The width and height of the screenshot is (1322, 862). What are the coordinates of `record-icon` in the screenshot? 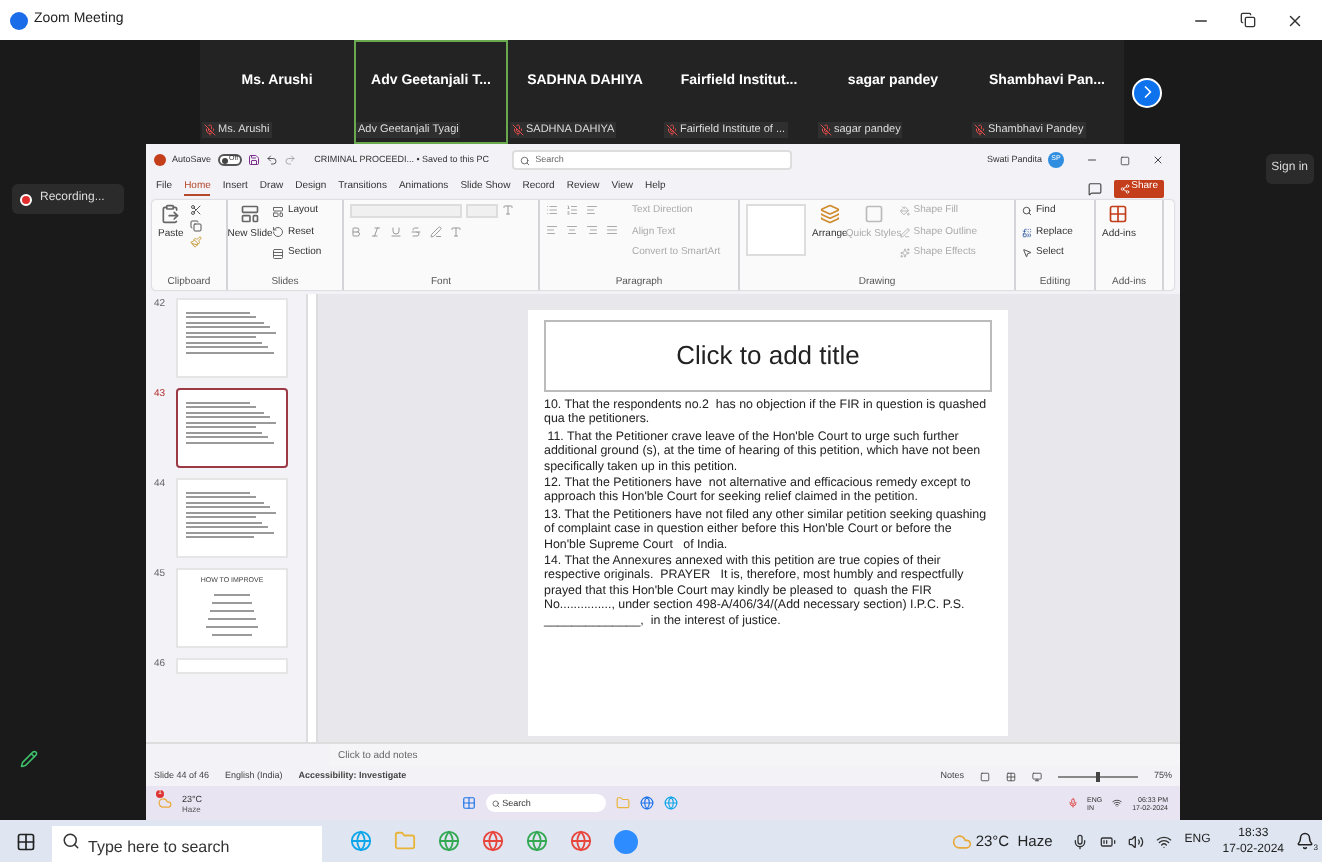 It's located at (26, 199).